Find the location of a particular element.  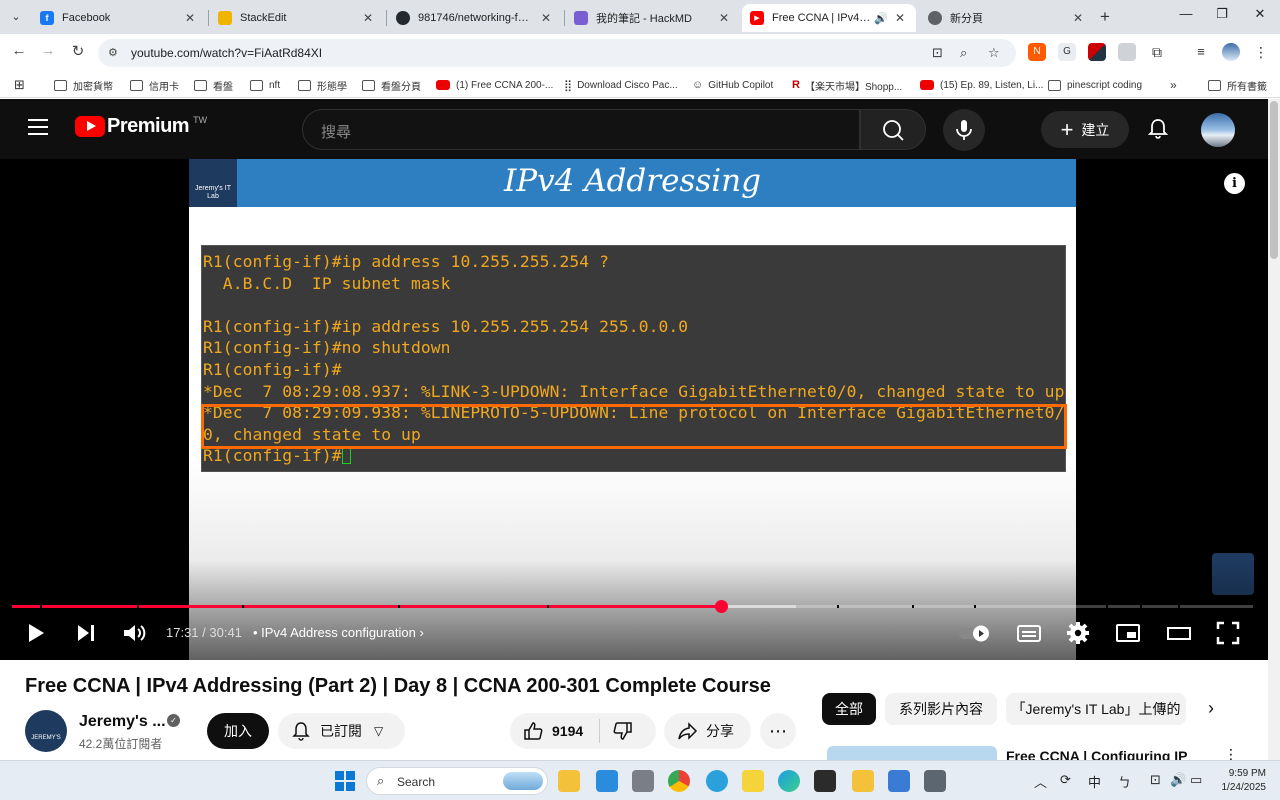

new-tab-button: + is located at coordinates (1105, 17).